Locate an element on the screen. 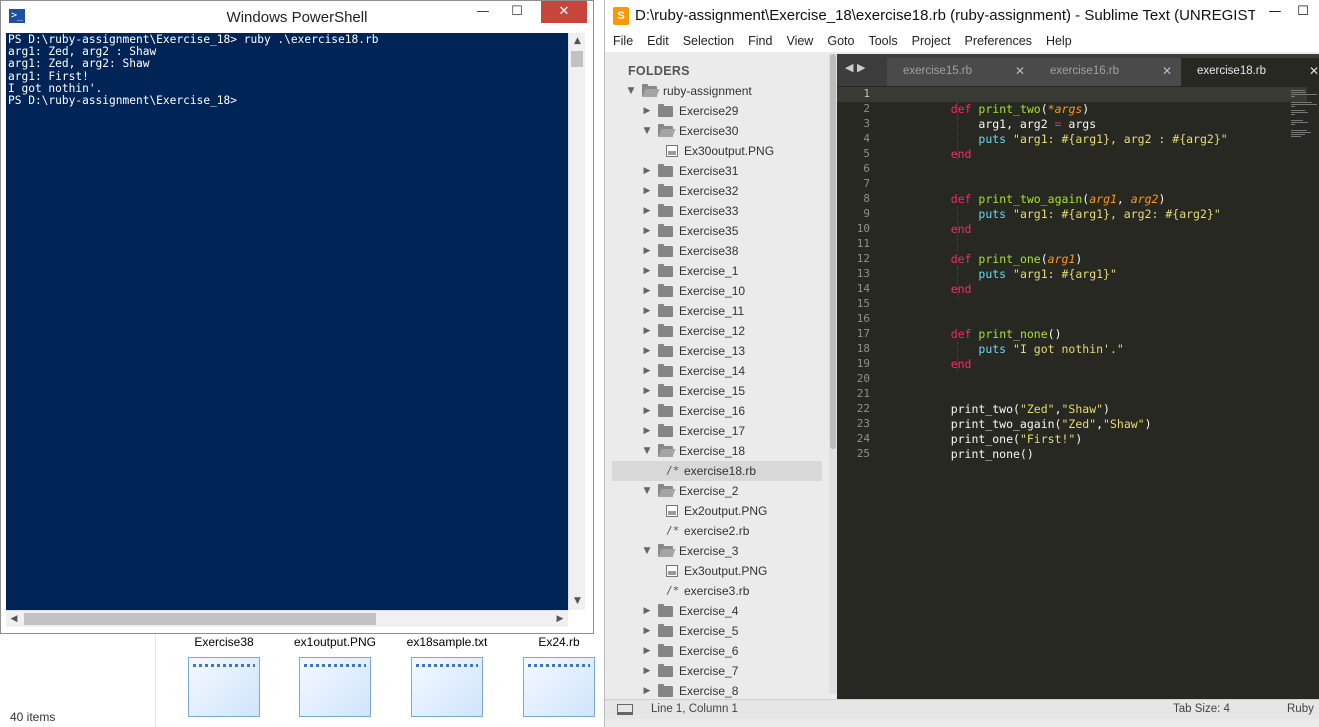 Image resolution: width=1319 pixels, height=727 pixels. tree-folder: ▶ Exercise_17 is located at coordinates (717, 431).